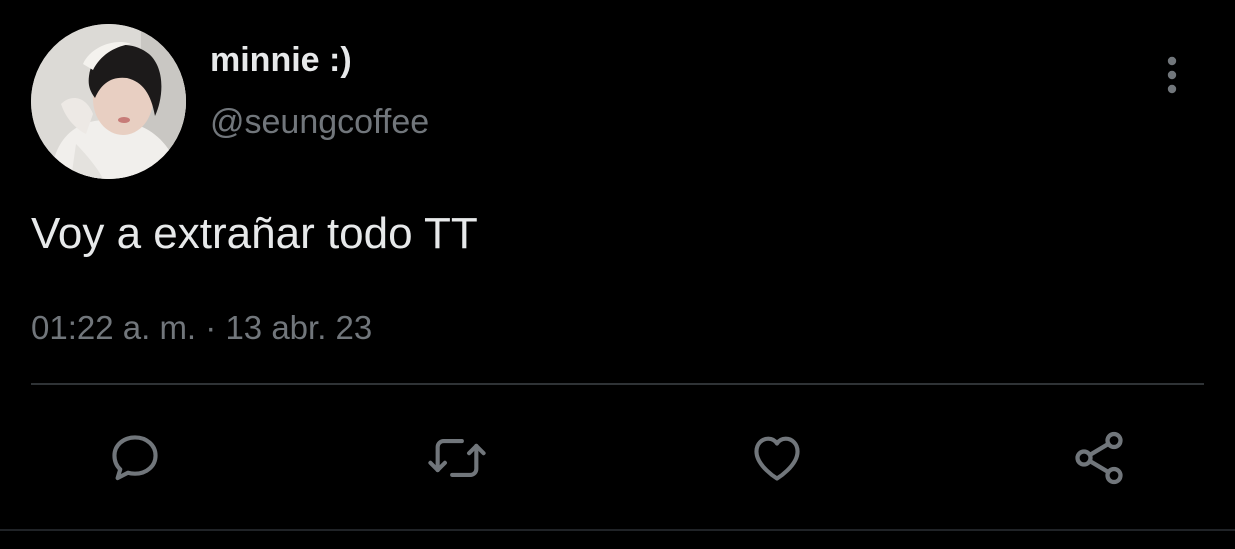 This screenshot has height=549, width=1235. I want to click on reply-button, so click(135, 458).